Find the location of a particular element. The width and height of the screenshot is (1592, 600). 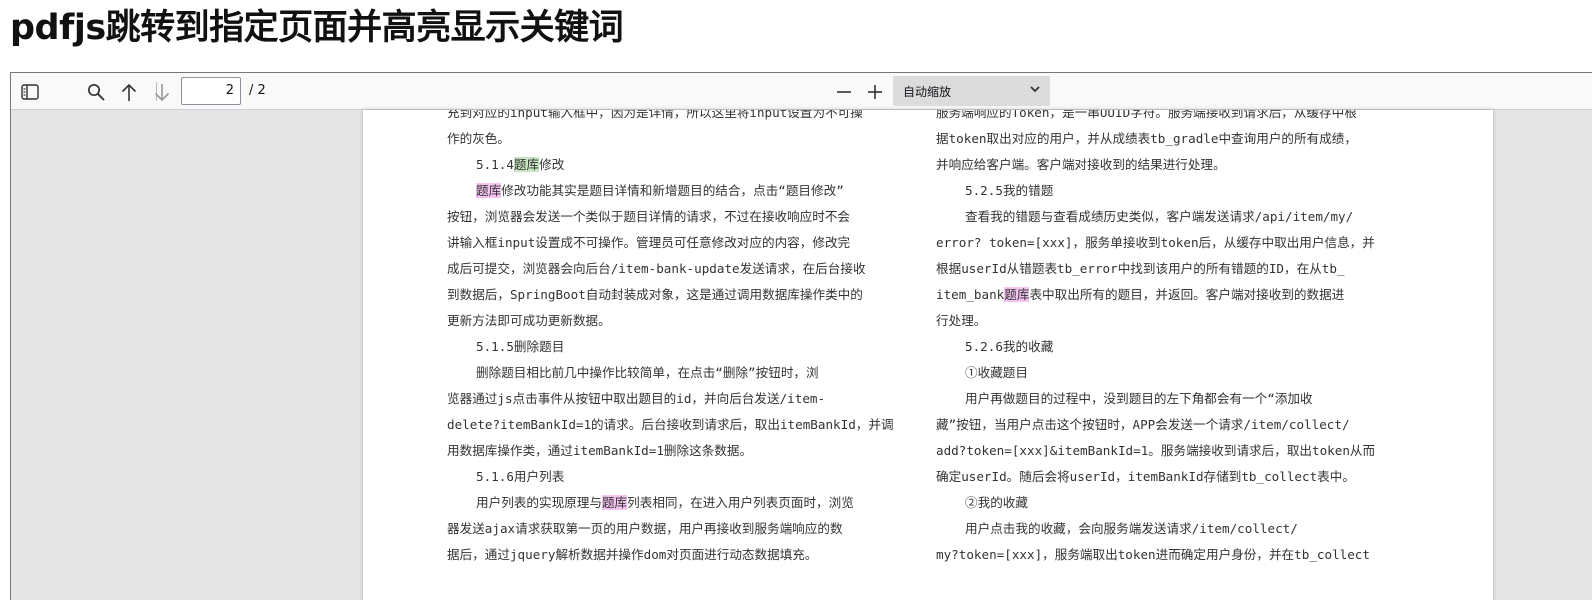

text-line: 作的灰色。 is located at coordinates (478, 138).